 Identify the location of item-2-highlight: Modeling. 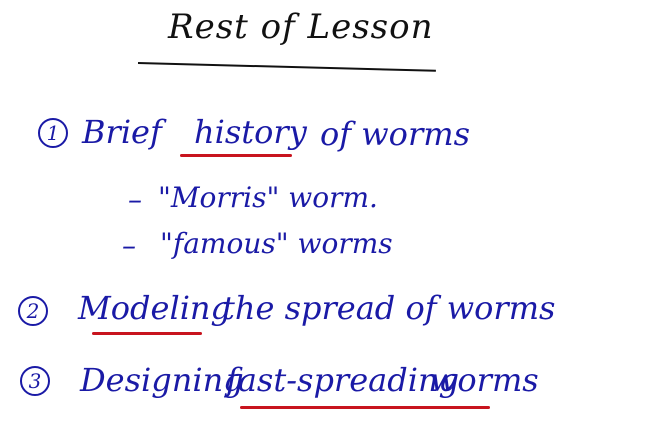
(155, 308).